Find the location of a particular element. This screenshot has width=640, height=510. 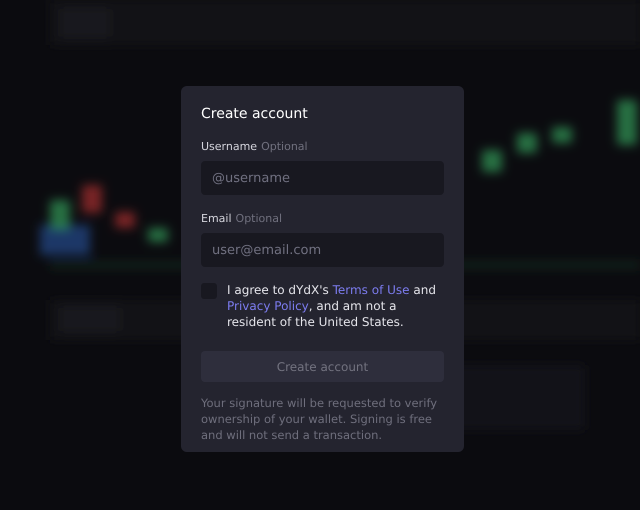

input-field: user@email.com is located at coordinates (322, 250).